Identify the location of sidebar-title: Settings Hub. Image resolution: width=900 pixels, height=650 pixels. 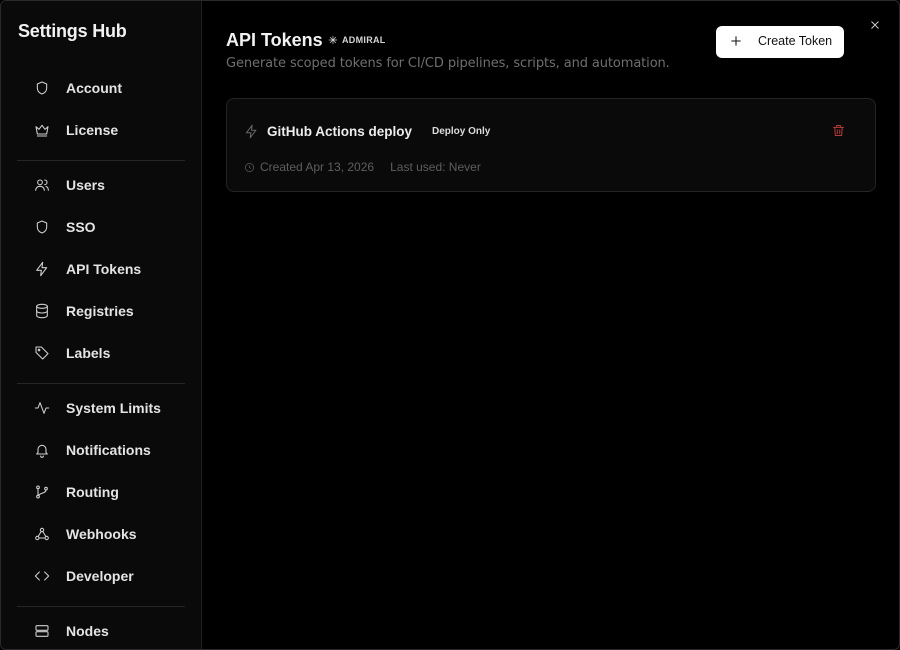
(72, 31).